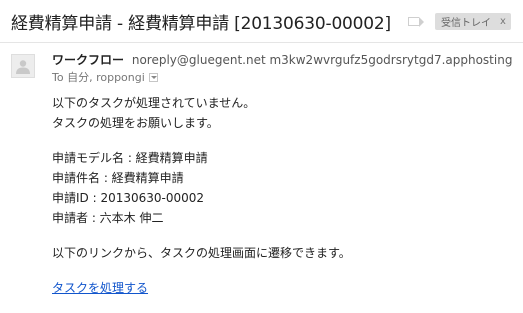 Image resolution: width=523 pixels, height=313 pixels. I want to click on subject-row: 経費精算申請 - 経費精算申請 [20130630-00002] 受信トレイ x, so click(267, 21).